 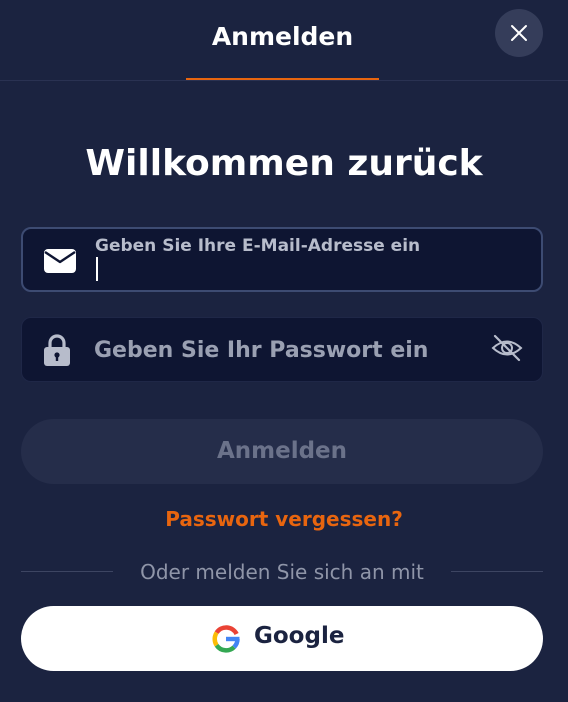 I want to click on password-input, so click(x=284, y=350).